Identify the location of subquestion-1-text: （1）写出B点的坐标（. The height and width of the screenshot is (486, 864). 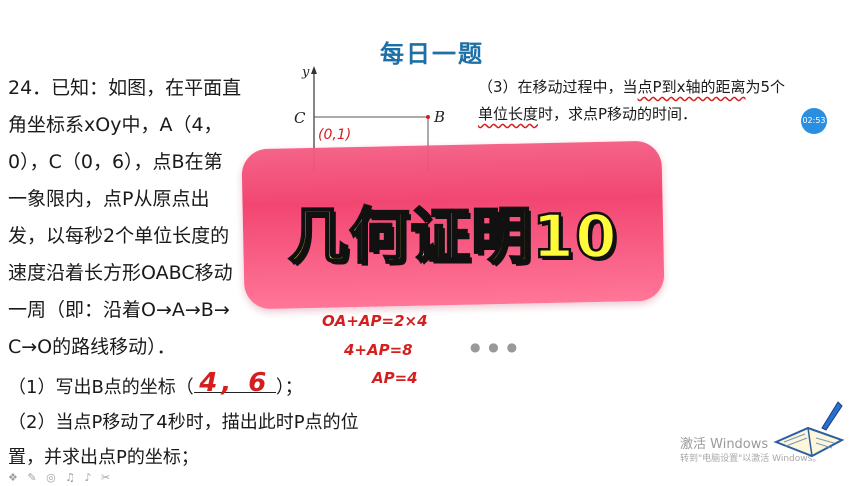
(101, 387).